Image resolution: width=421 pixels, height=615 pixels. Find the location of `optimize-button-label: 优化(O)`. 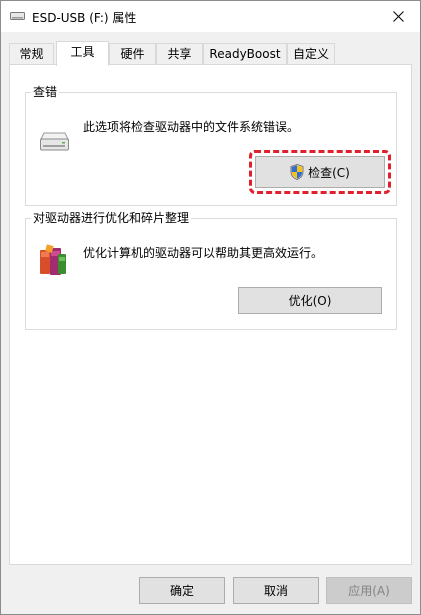

optimize-button-label: 优化(O) is located at coordinates (310, 301).